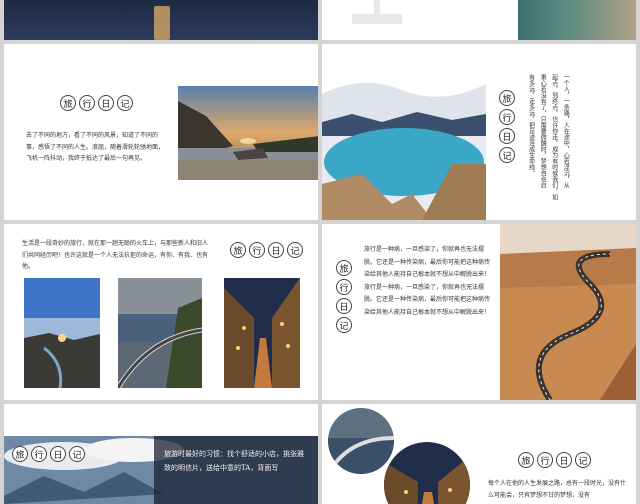 The height and width of the screenshot is (504, 640). I want to click on road-marking, so click(162, 23).